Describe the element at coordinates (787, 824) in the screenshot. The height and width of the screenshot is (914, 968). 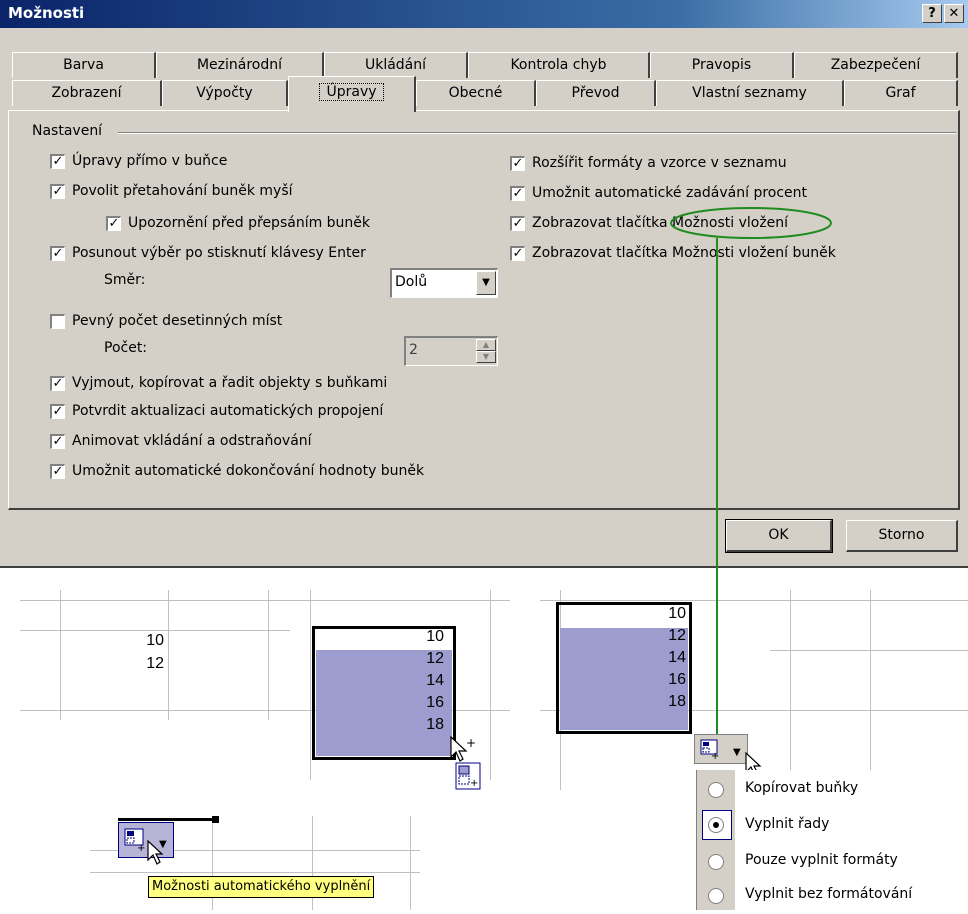
I see `menu-item-fill-series: Vyplnit řady` at that location.